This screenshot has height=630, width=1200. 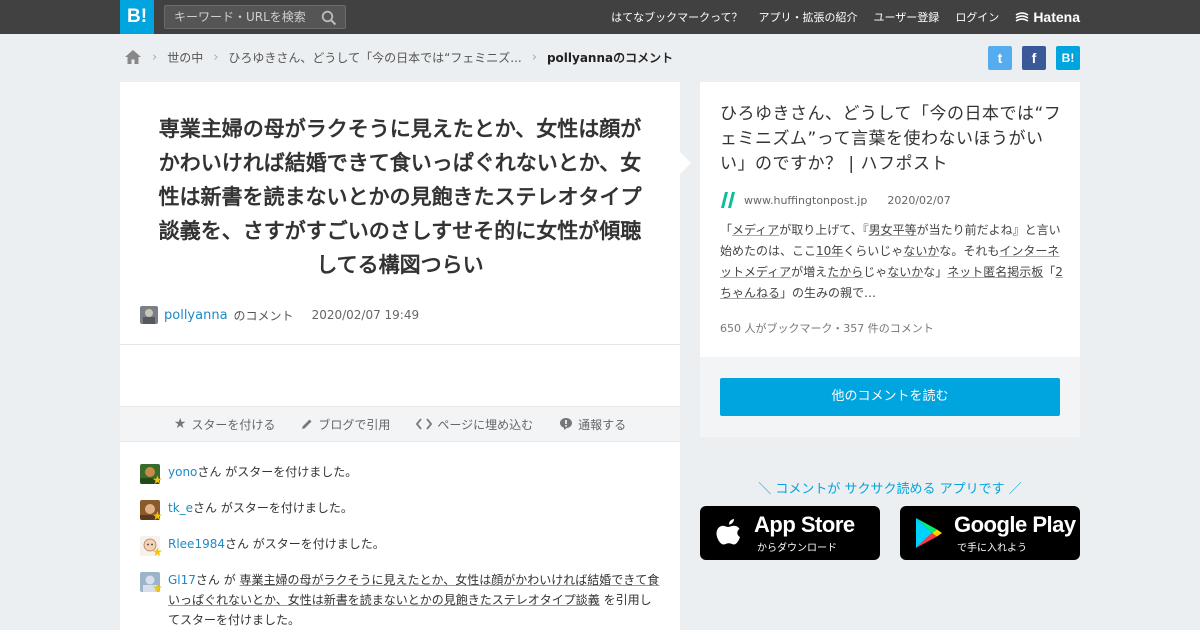 I want to click on site-favicon-icon, so click(x=728, y=200).